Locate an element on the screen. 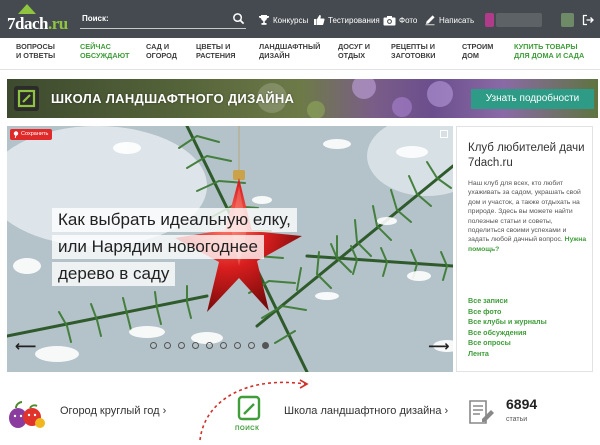  thumbs-up-icon is located at coordinates (319, 20).